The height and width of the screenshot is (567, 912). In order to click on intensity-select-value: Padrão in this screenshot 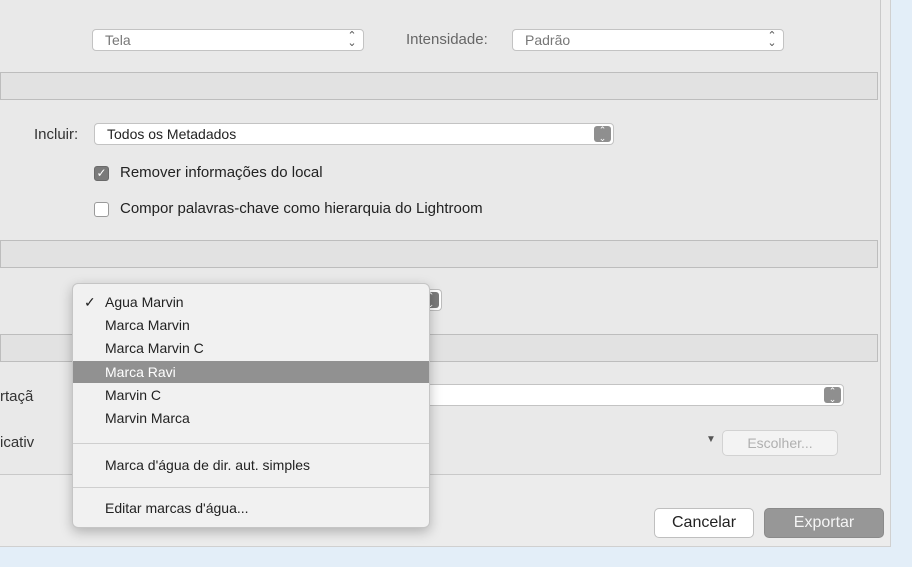, I will do `click(548, 40)`.